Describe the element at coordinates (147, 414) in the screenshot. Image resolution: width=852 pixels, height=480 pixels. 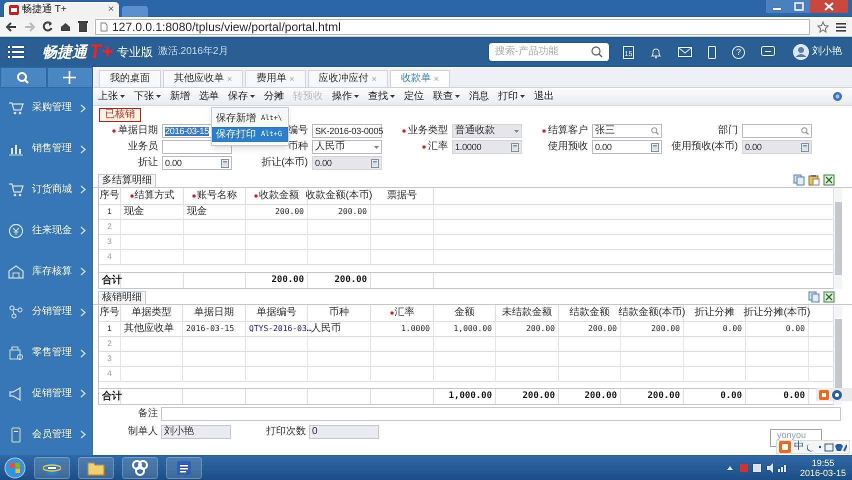
I see `field-label: 备注` at that location.